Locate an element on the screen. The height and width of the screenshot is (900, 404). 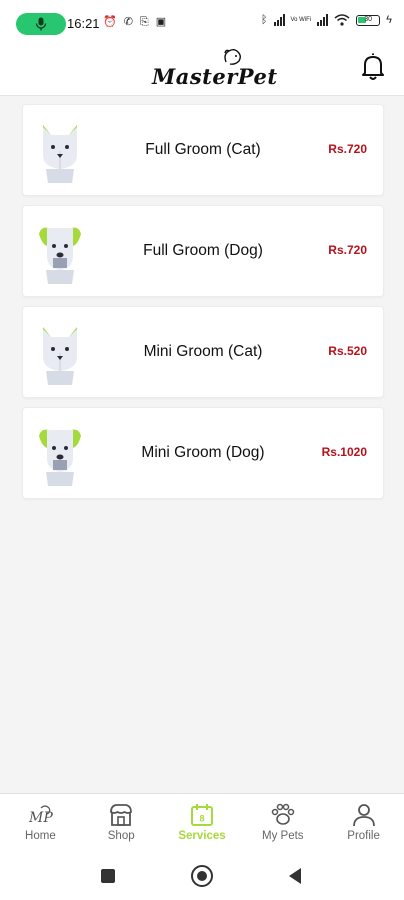
alarm-icon: ⏰ is located at coordinates (110, 22).